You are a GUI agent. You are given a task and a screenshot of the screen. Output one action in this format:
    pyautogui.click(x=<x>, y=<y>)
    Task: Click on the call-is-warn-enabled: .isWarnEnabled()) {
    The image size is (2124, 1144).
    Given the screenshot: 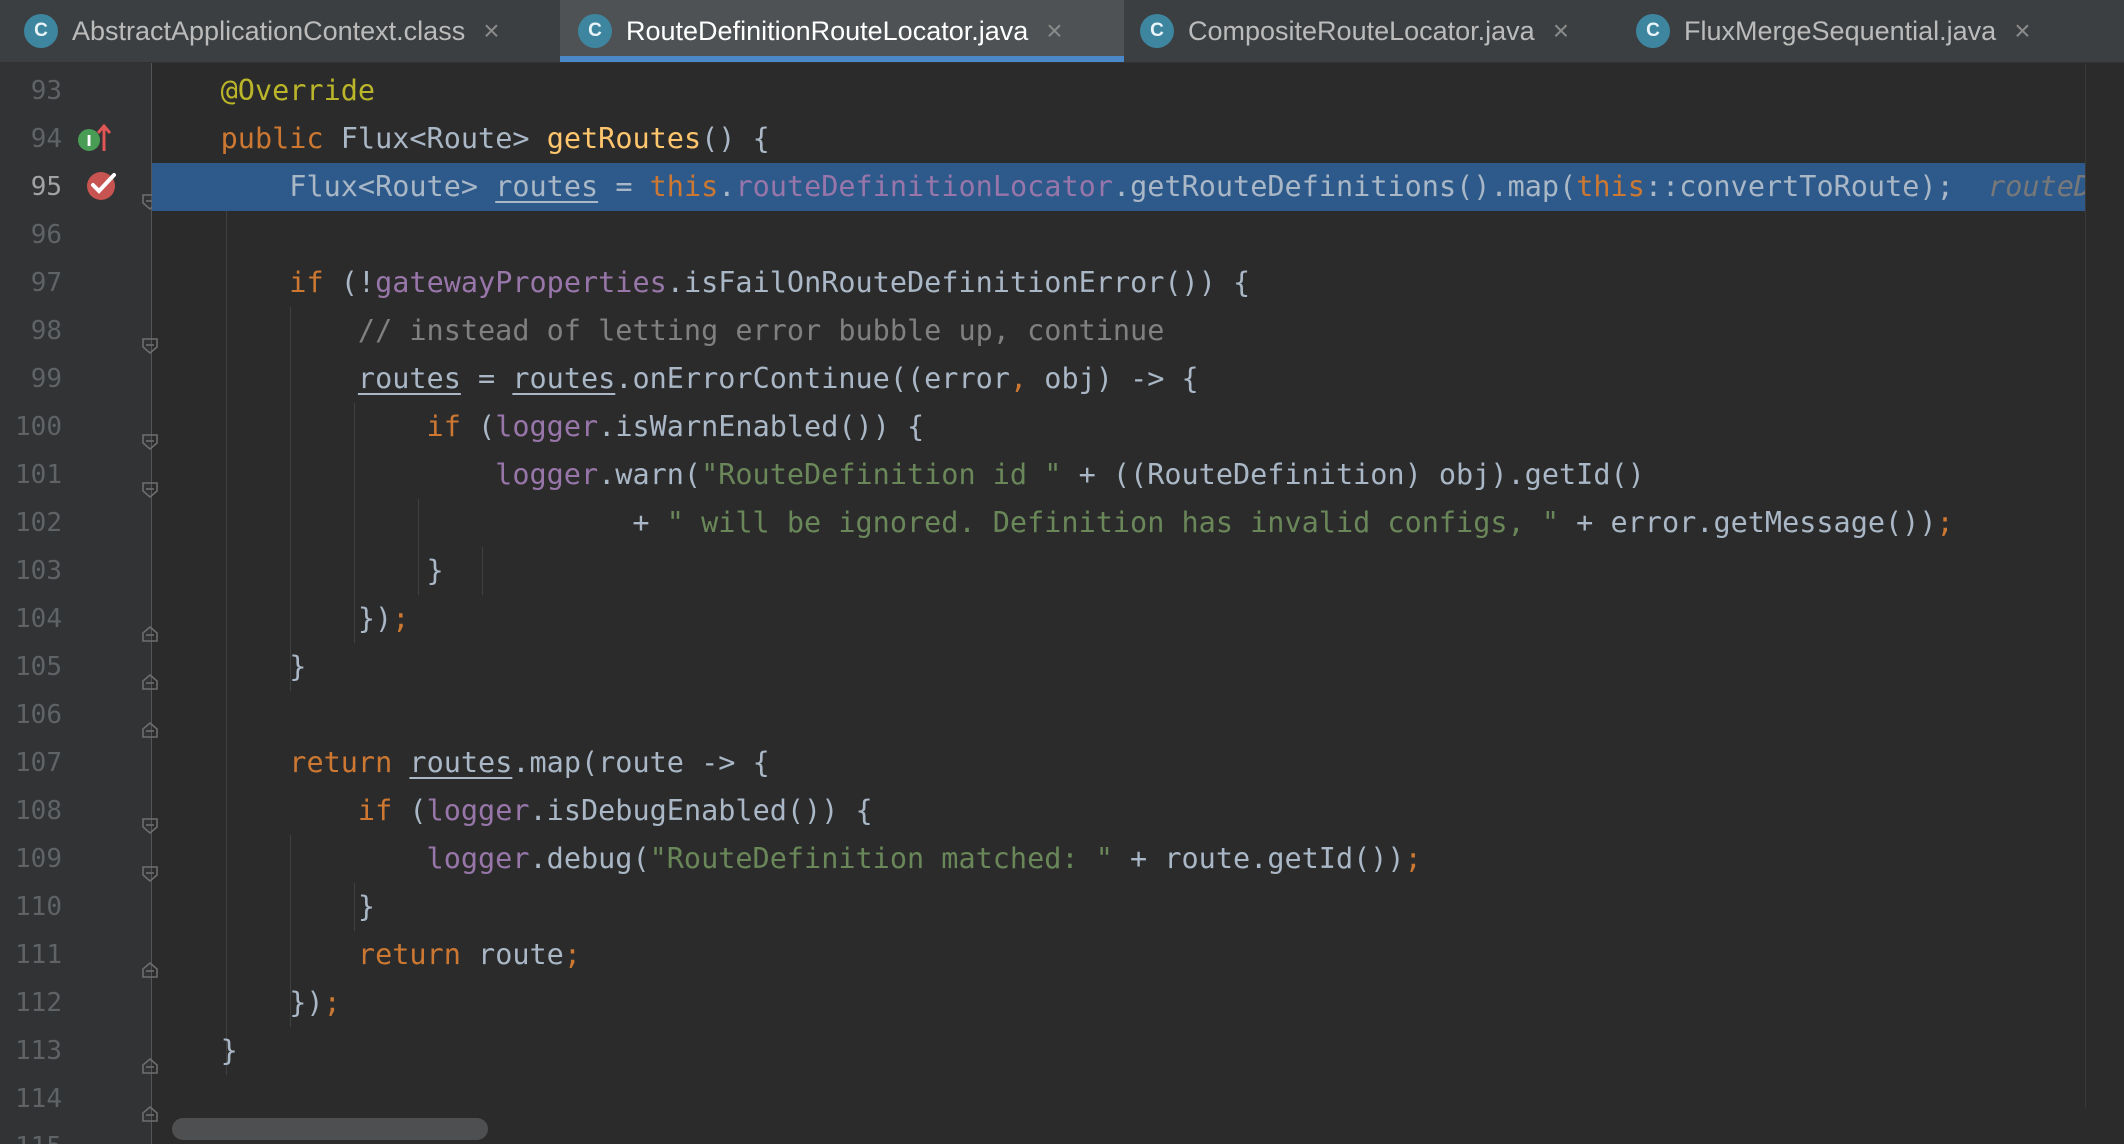 What is the action you would take?
    pyautogui.click(x=761, y=426)
    